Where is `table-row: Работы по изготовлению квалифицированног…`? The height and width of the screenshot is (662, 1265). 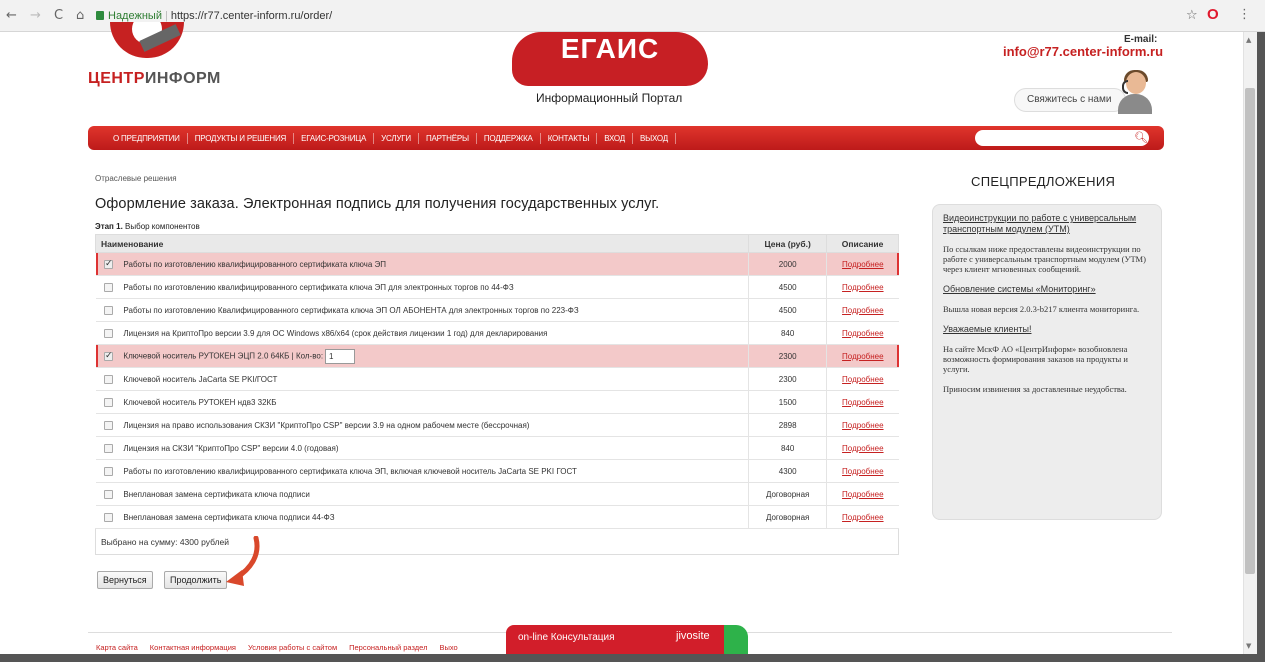
table-row: Работы по изготовлению квалифицированног… is located at coordinates (497, 264).